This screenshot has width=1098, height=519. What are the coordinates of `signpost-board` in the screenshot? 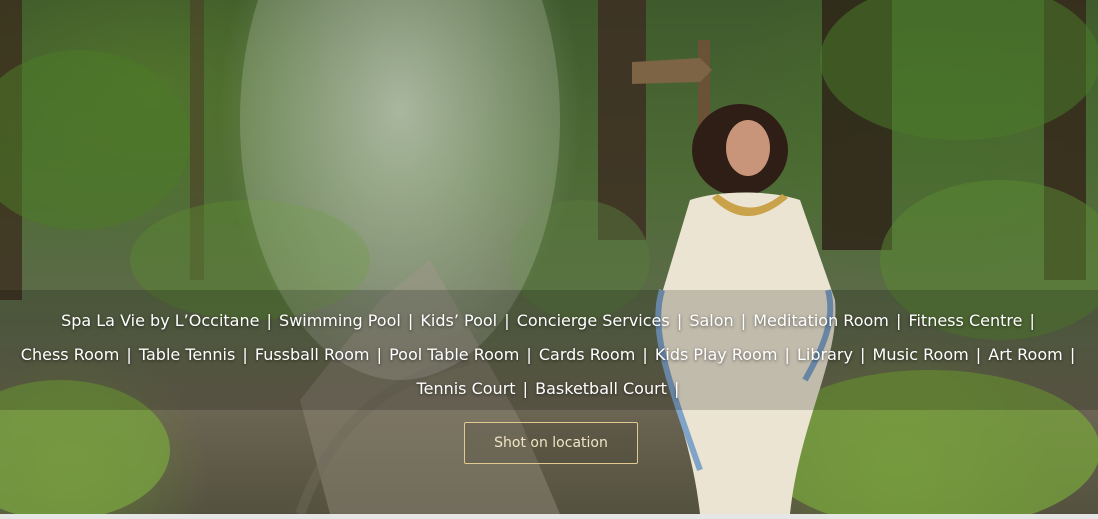 It's located at (672, 71).